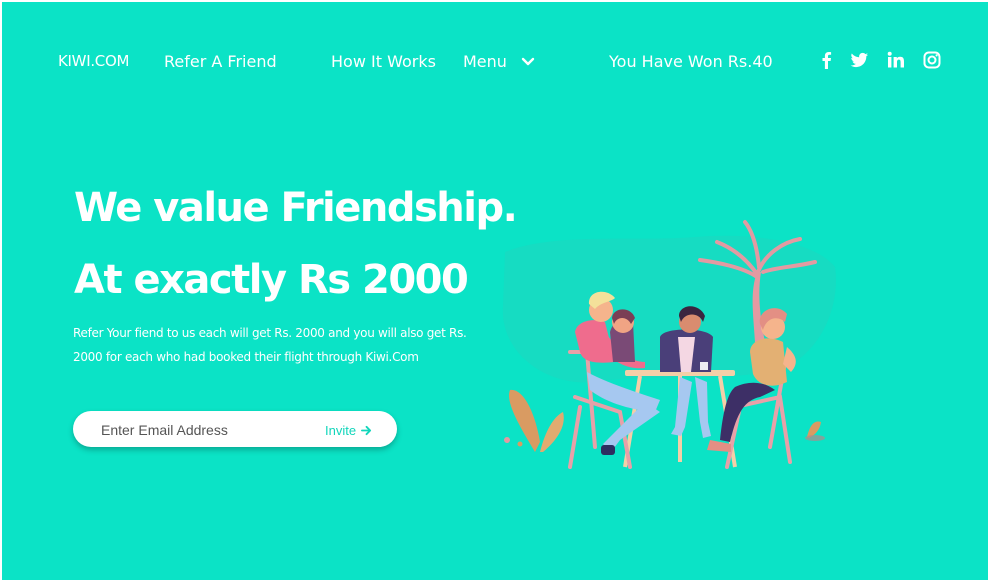 This screenshot has width=991, height=582. What do you see at coordinates (366, 430) in the screenshot?
I see `arrow-right-icon` at bounding box center [366, 430].